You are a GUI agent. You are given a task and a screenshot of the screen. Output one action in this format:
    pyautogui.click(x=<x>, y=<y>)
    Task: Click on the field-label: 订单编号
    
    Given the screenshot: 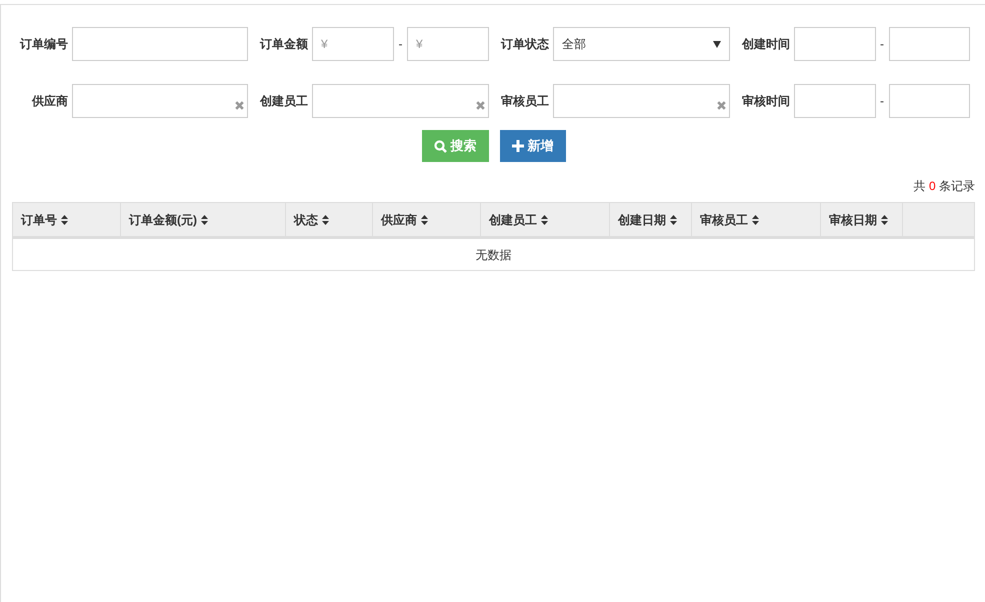 What is the action you would take?
    pyautogui.click(x=43, y=44)
    